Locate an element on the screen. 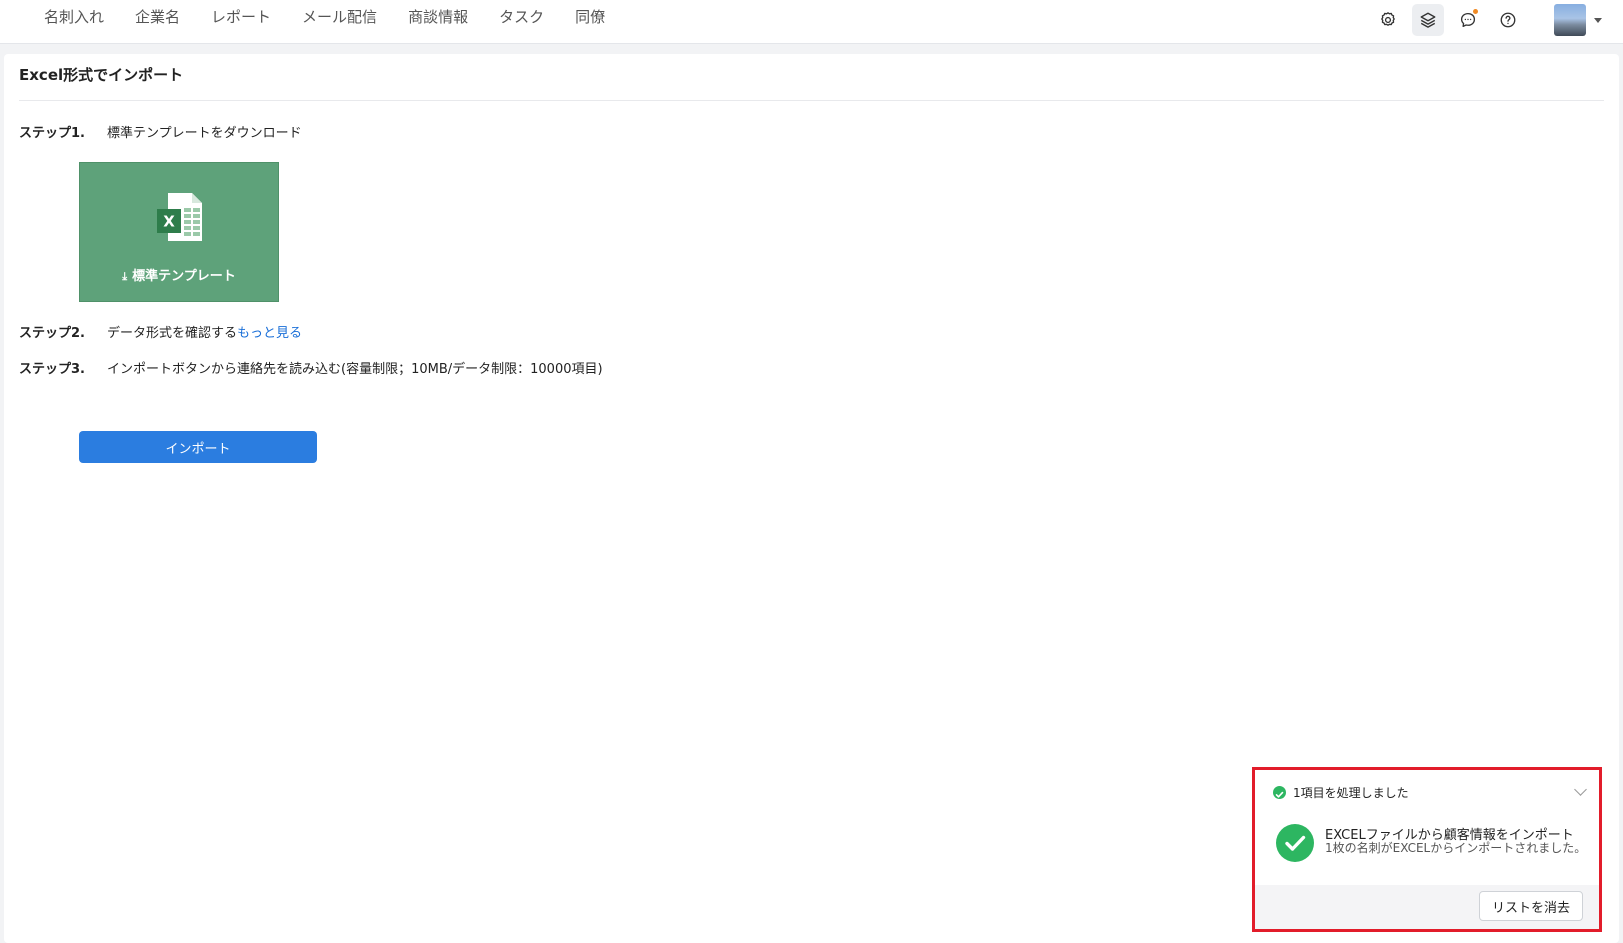  title-divider is located at coordinates (811, 100).